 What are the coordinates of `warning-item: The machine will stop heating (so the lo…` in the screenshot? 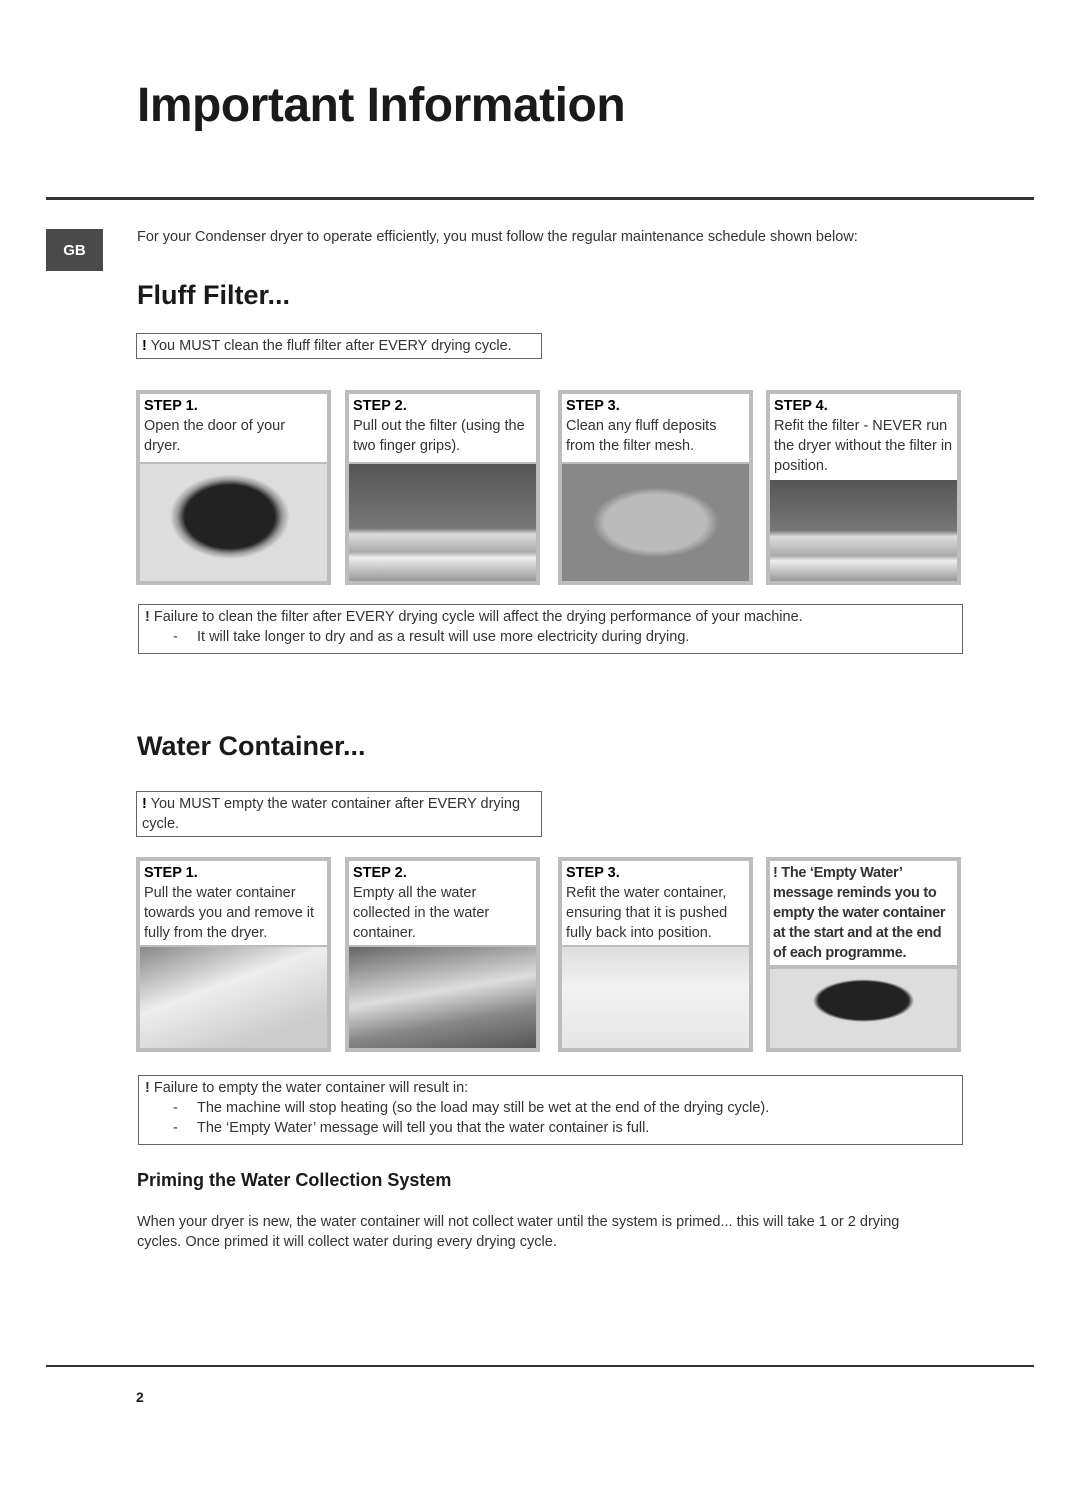 It's located at (550, 1108).